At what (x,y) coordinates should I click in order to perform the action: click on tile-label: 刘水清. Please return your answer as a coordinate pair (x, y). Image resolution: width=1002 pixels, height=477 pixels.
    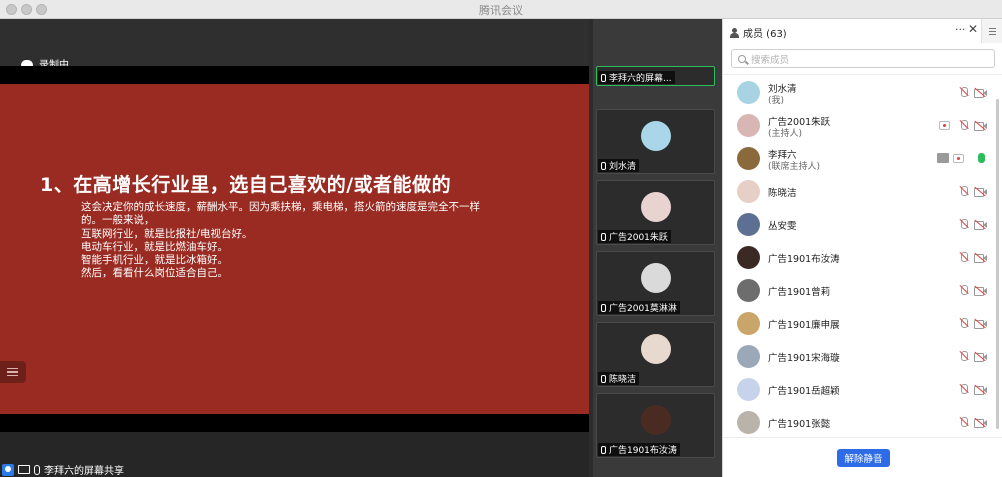
    Looking at the image, I should click on (619, 165).